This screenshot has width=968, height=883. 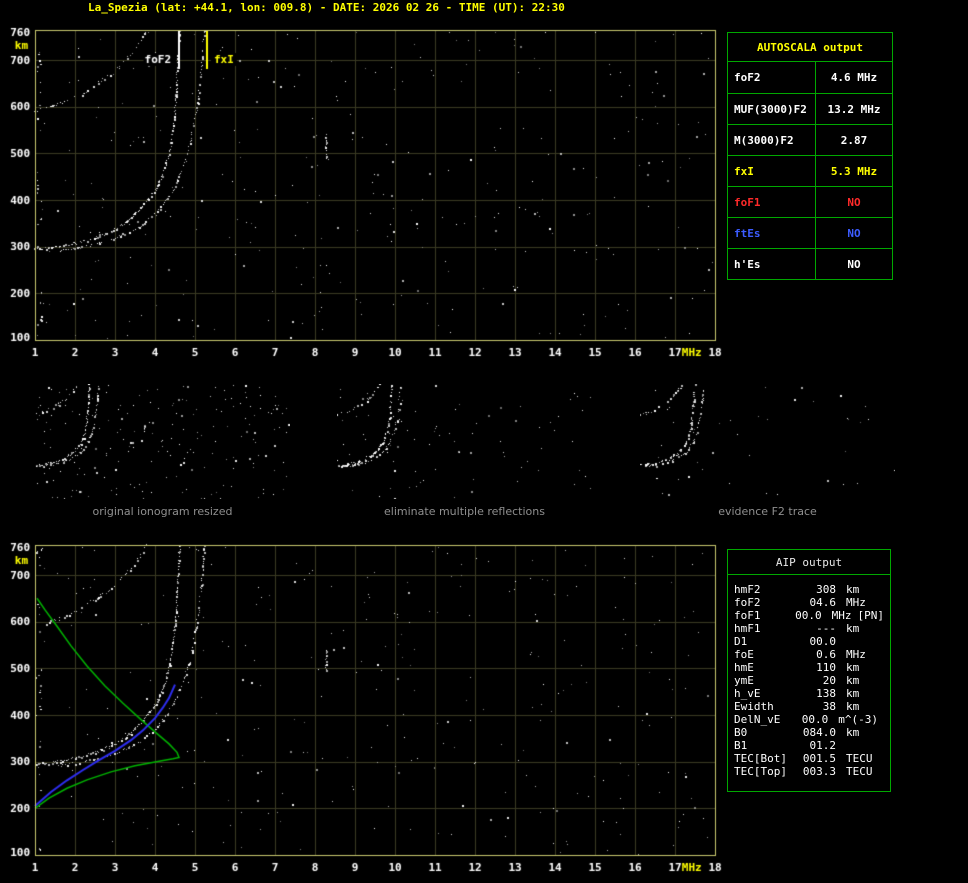 What do you see at coordinates (741, 745) in the screenshot?
I see `aip-row-name: B1` at bounding box center [741, 745].